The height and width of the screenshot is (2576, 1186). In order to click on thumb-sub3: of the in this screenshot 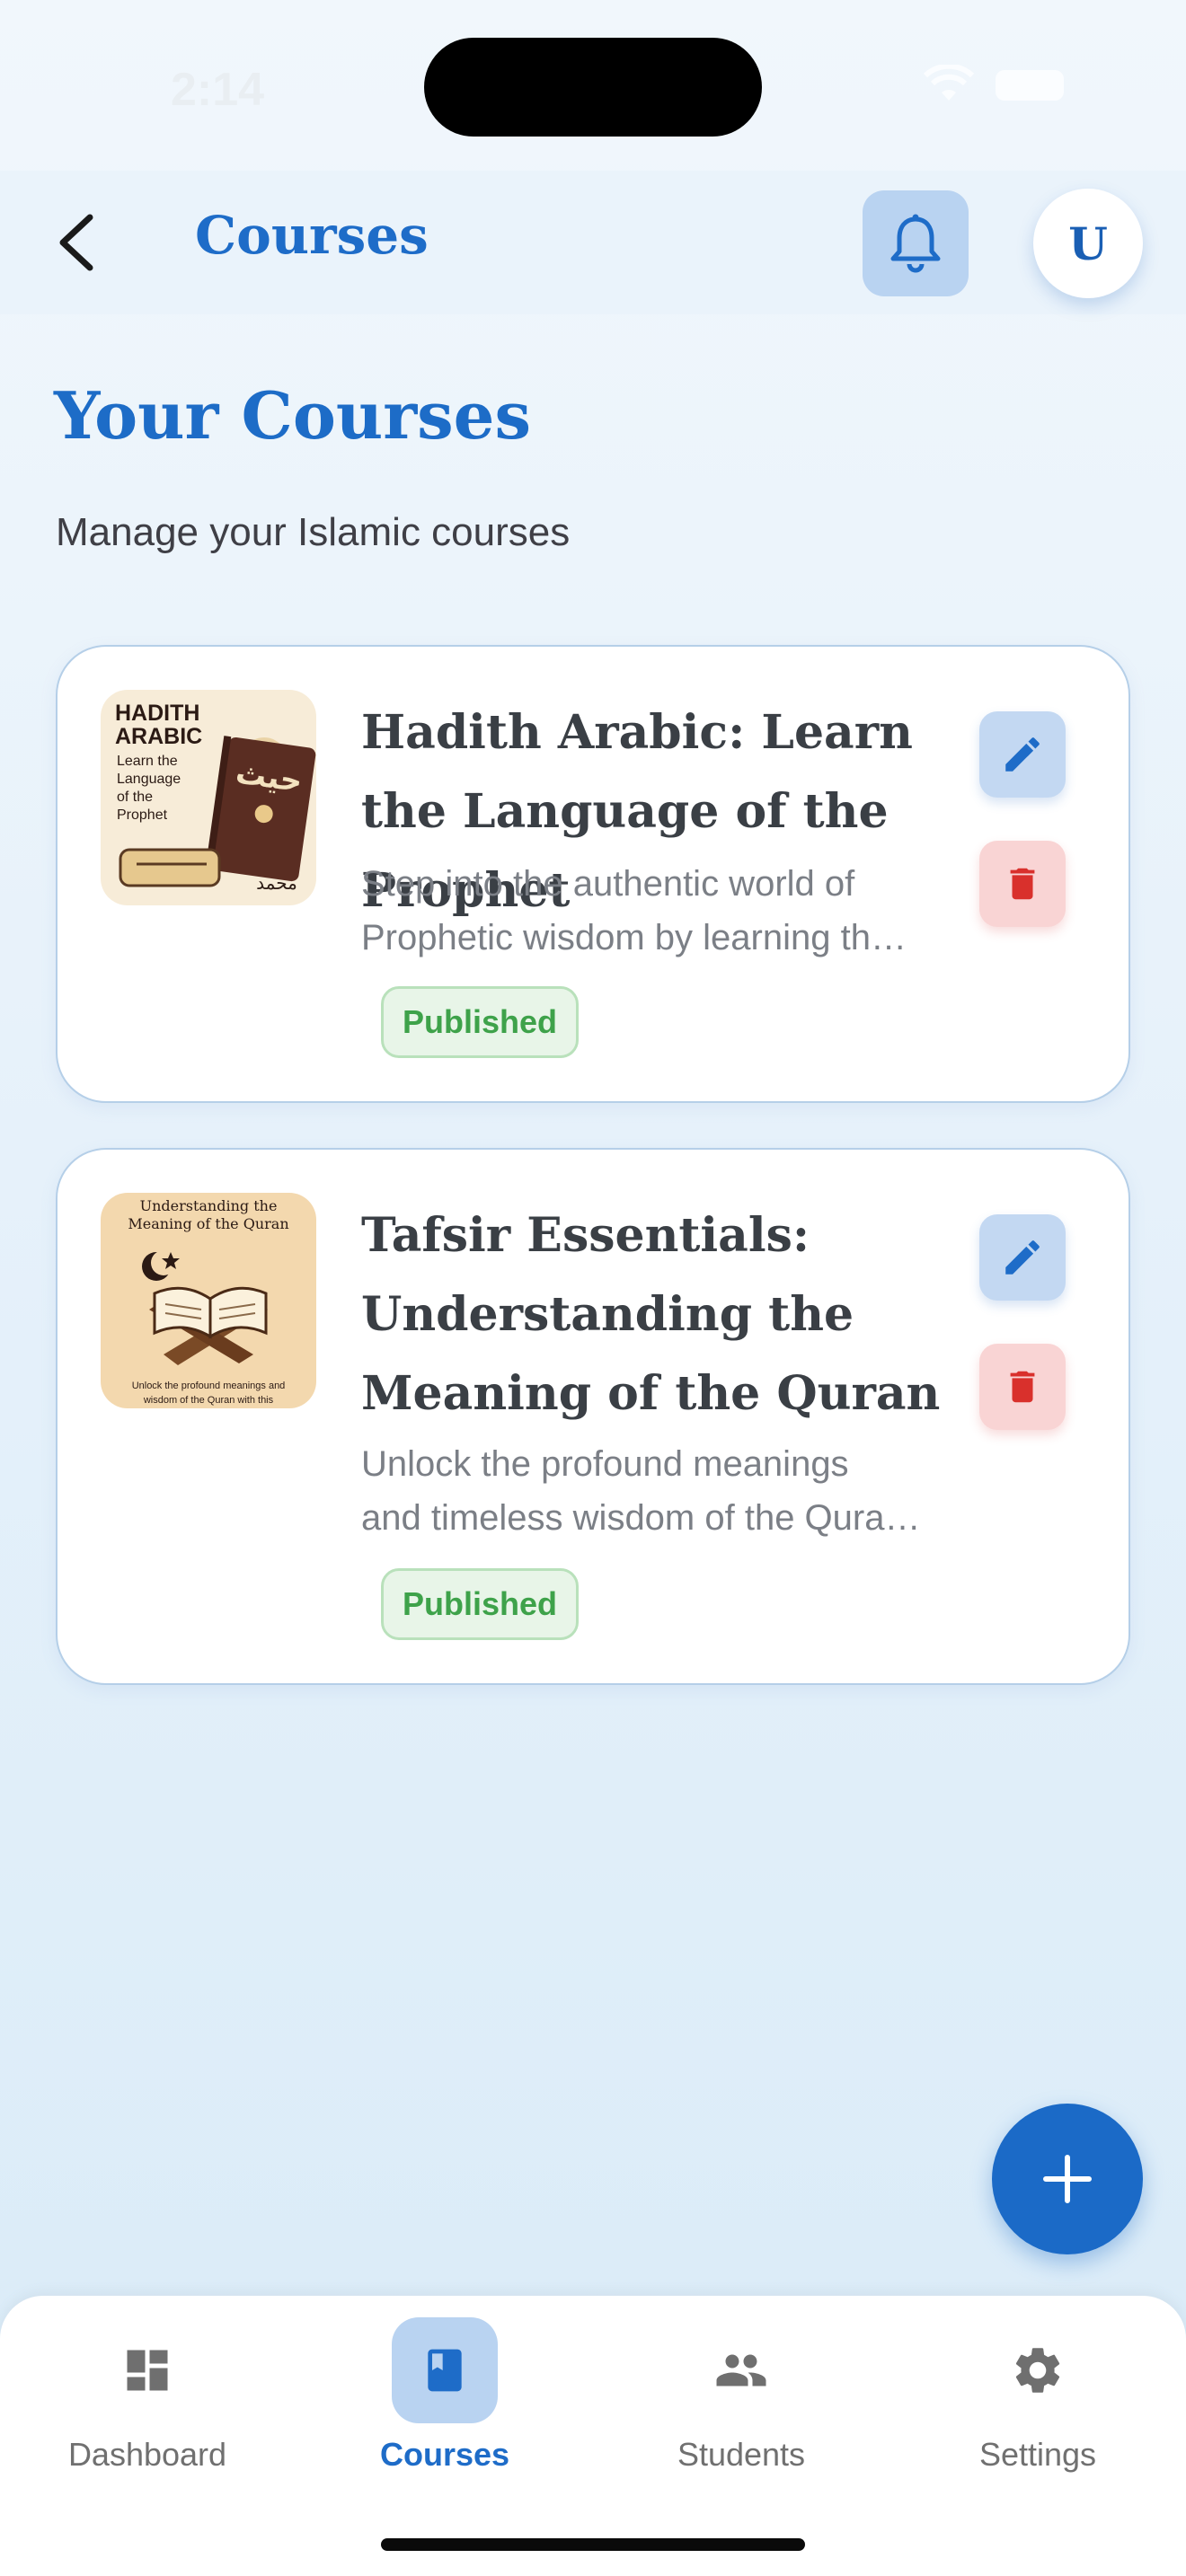, I will do `click(135, 797)`.